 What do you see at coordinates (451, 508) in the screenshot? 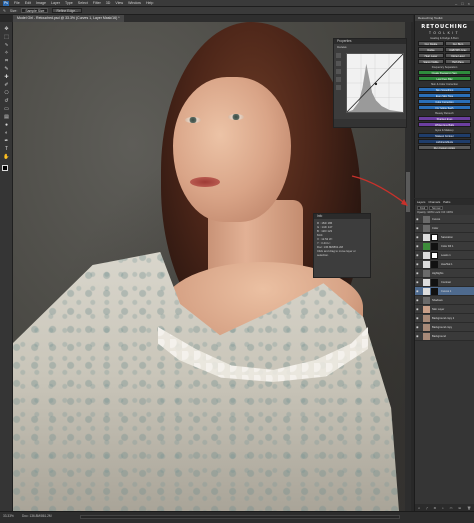
I see `folder-icon: ▭` at bounding box center [451, 508].